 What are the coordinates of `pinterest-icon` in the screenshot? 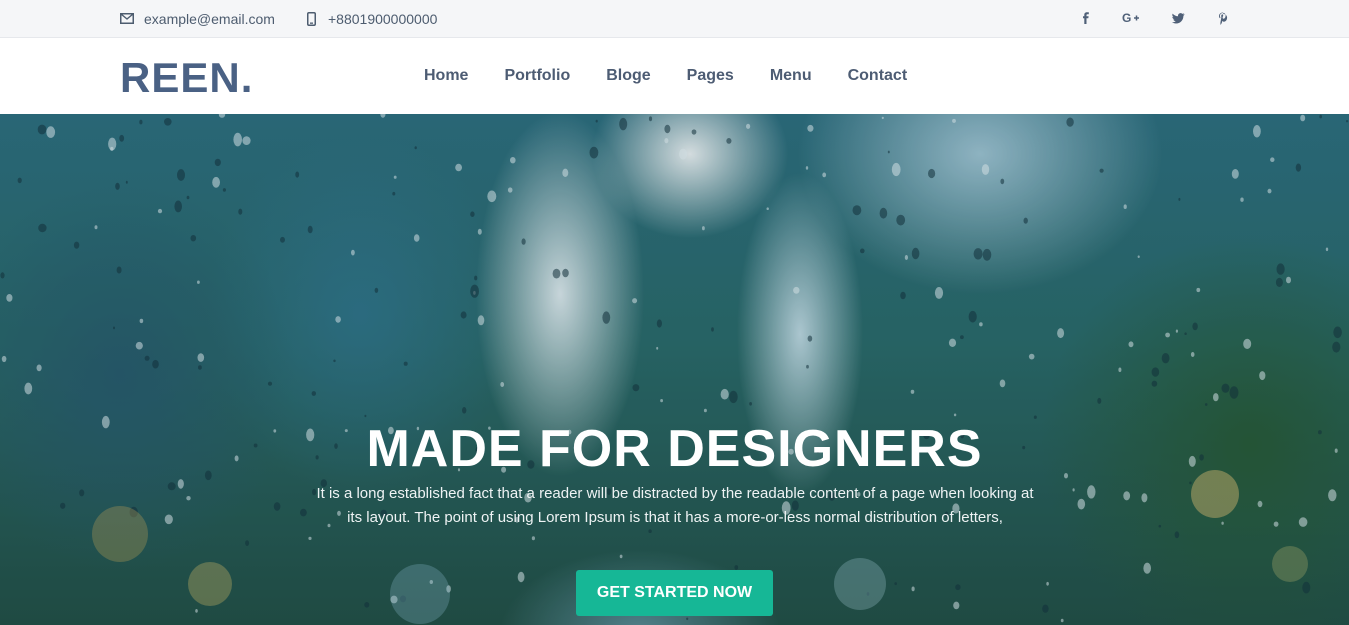 It's located at (1223, 20).